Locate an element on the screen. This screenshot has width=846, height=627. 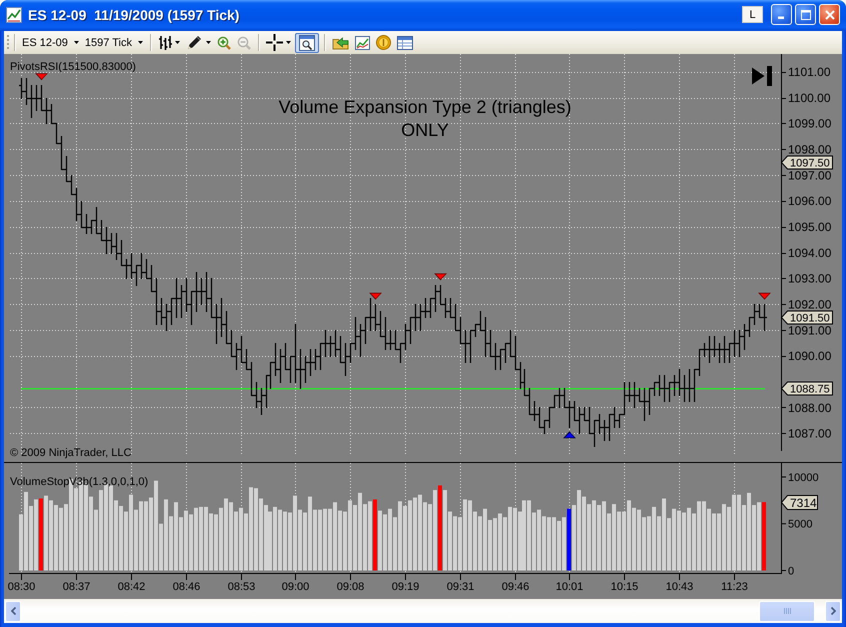
zoom-out-icon is located at coordinates (243, 43).